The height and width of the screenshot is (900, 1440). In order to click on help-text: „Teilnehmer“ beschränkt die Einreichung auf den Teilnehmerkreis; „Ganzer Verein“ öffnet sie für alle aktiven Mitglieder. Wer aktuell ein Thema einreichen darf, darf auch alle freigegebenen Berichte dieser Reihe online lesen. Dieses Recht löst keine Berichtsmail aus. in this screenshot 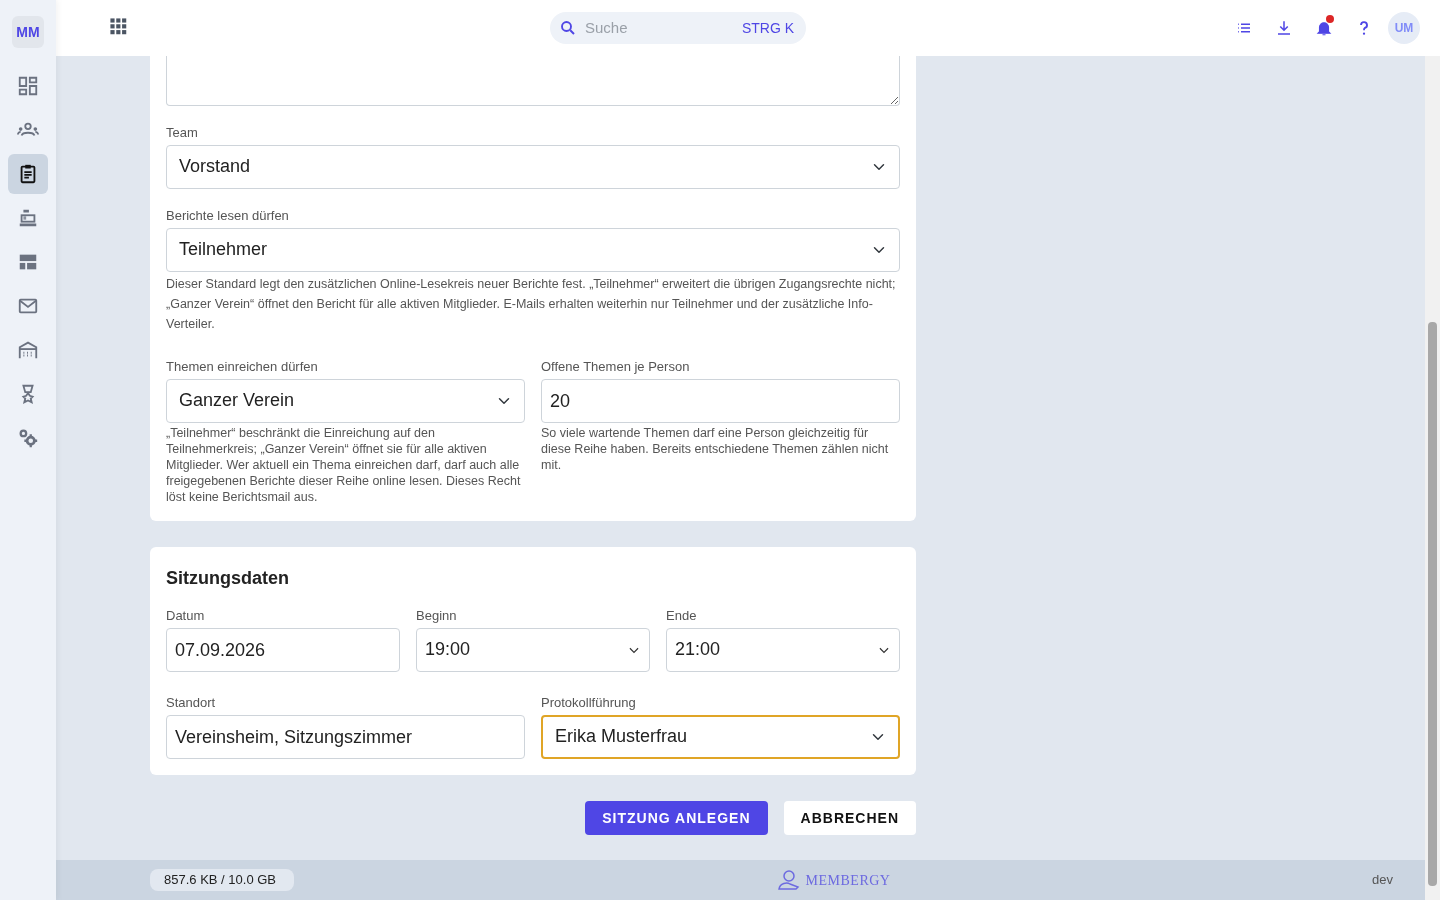, I will do `click(344, 465)`.